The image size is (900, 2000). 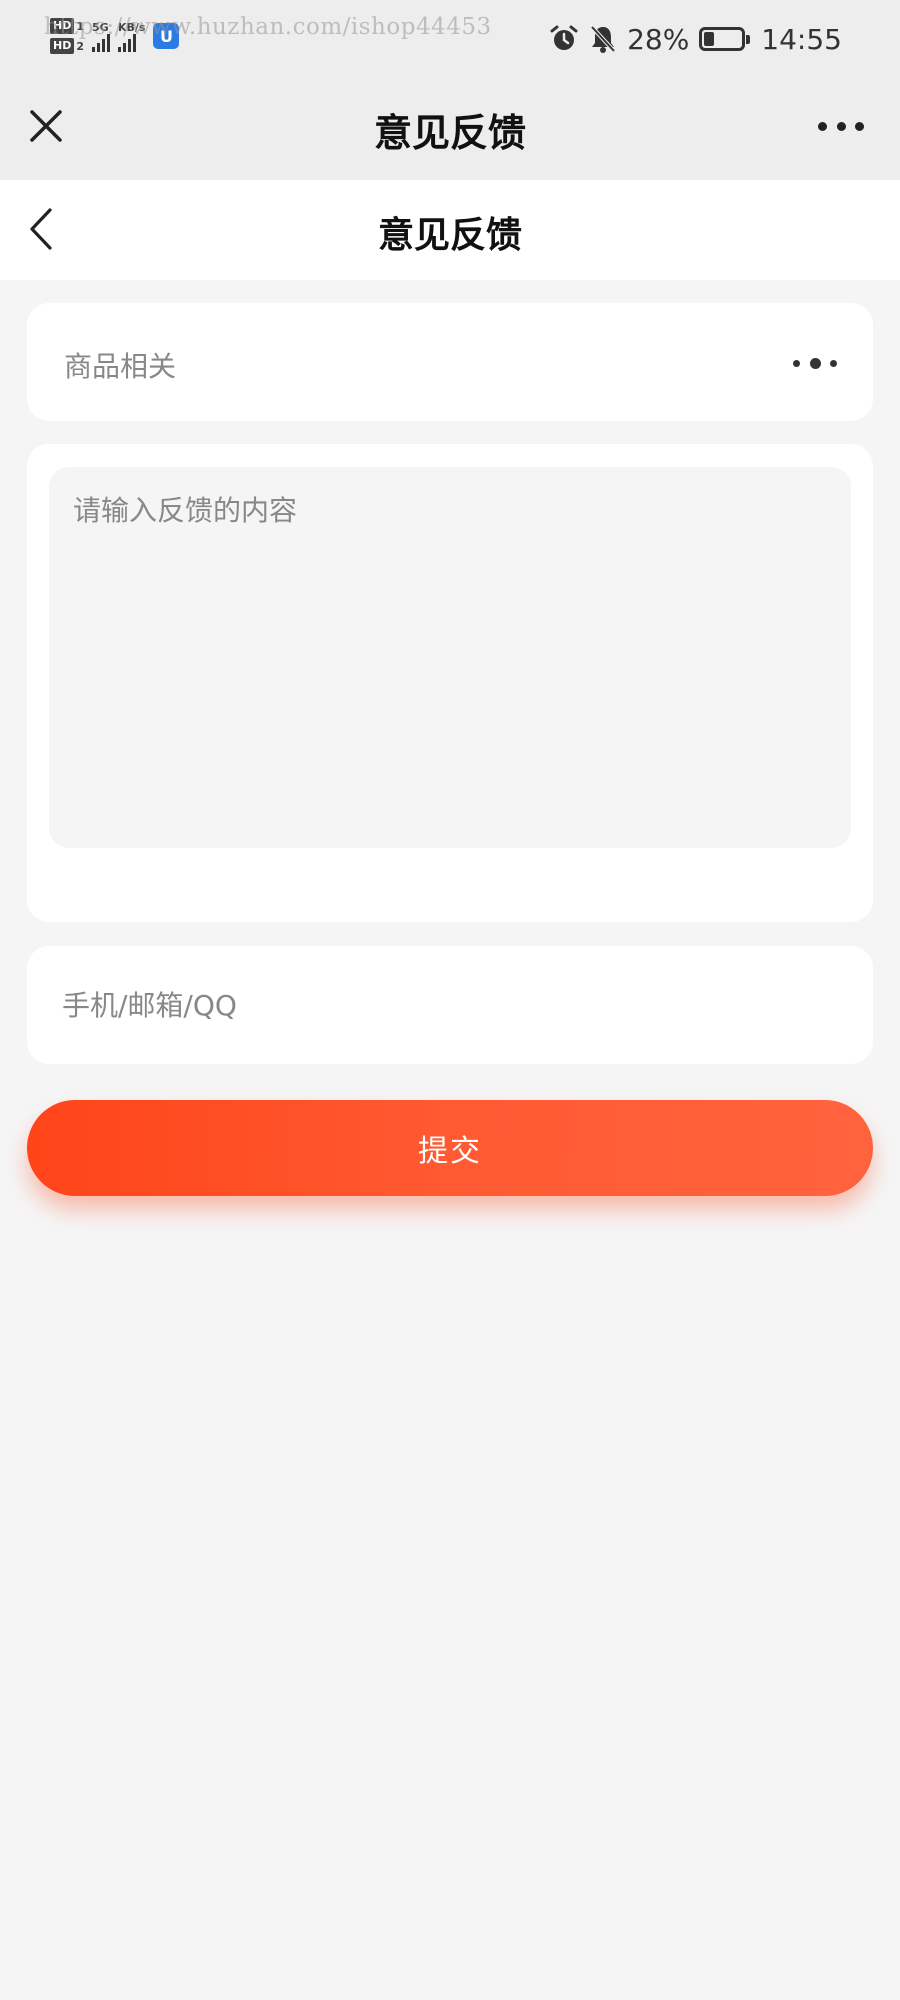 I want to click on watermark: https://www.huzhan.com/ishop44453, so click(x=268, y=27).